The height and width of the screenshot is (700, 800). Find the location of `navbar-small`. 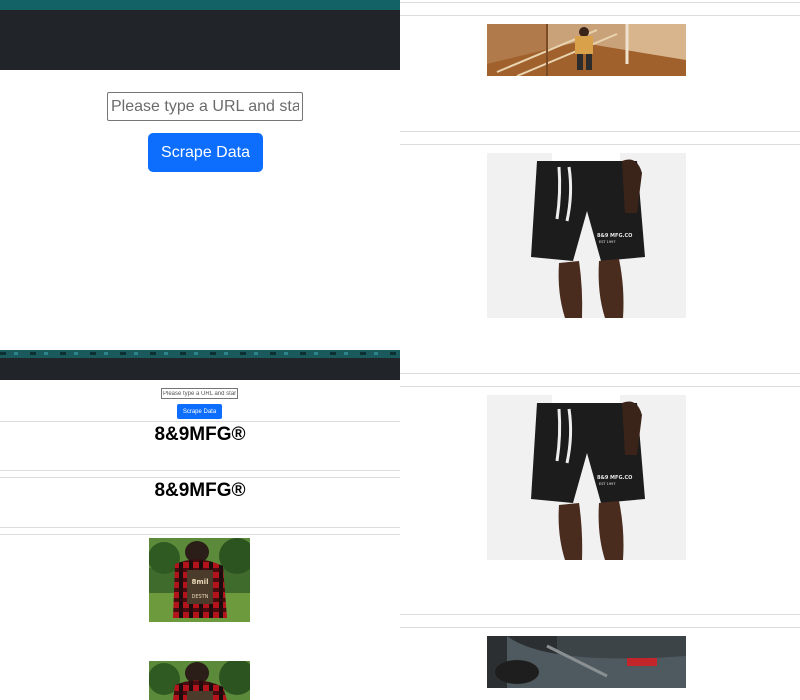

navbar-small is located at coordinates (200, 369).